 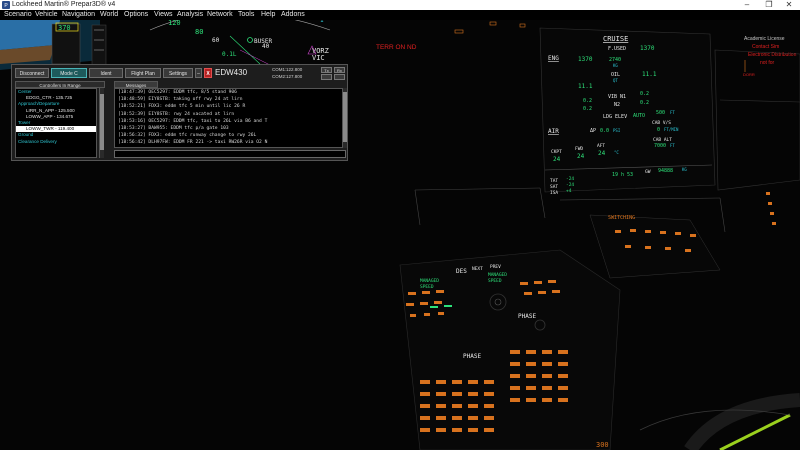 I want to click on minimize-window-button: –, so click(x=747, y=5).